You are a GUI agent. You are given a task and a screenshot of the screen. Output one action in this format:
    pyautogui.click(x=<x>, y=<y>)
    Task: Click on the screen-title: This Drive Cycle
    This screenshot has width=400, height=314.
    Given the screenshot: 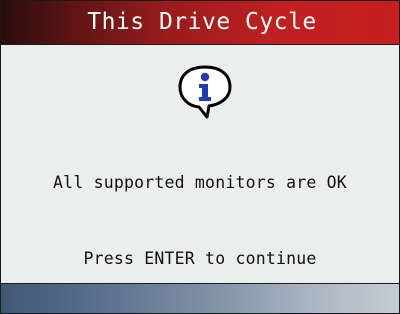 What is the action you would take?
    pyautogui.click(x=202, y=22)
    